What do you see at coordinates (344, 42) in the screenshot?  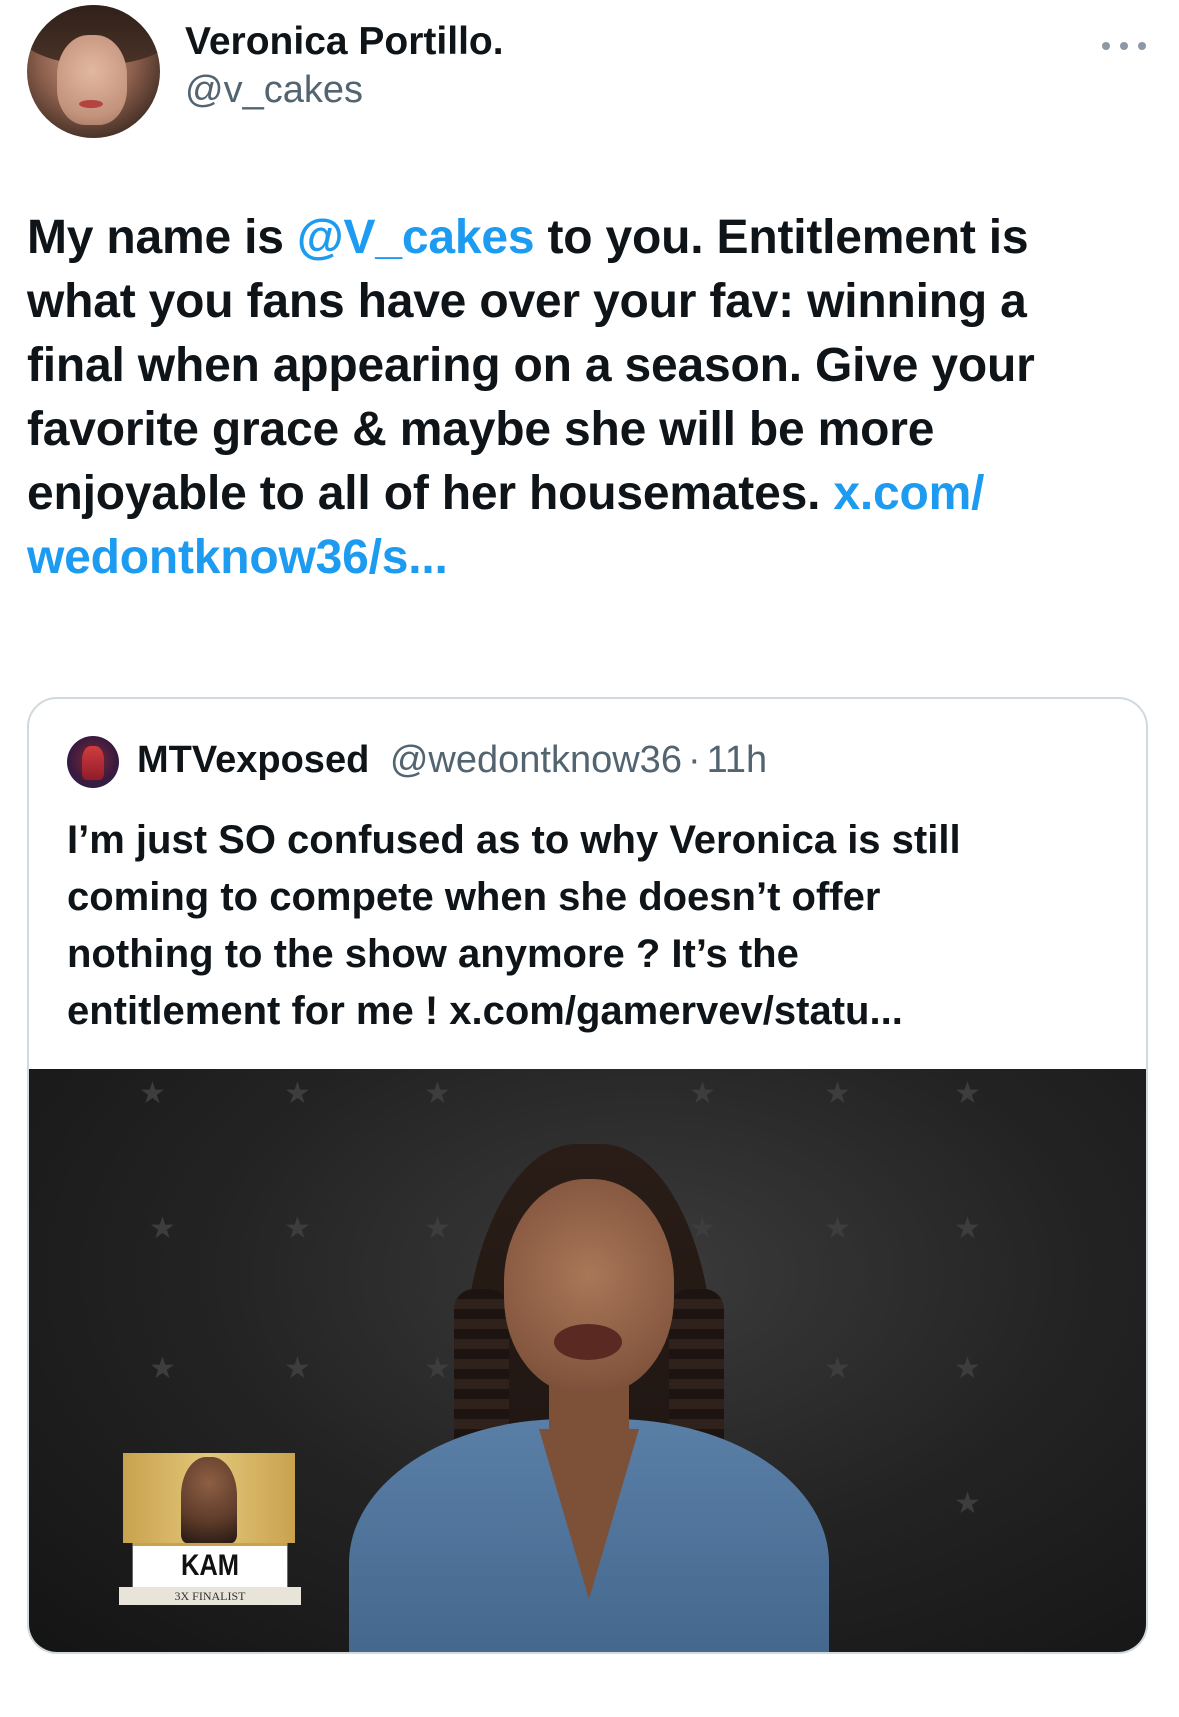 I see `author-name: Veronica Portillo.` at bounding box center [344, 42].